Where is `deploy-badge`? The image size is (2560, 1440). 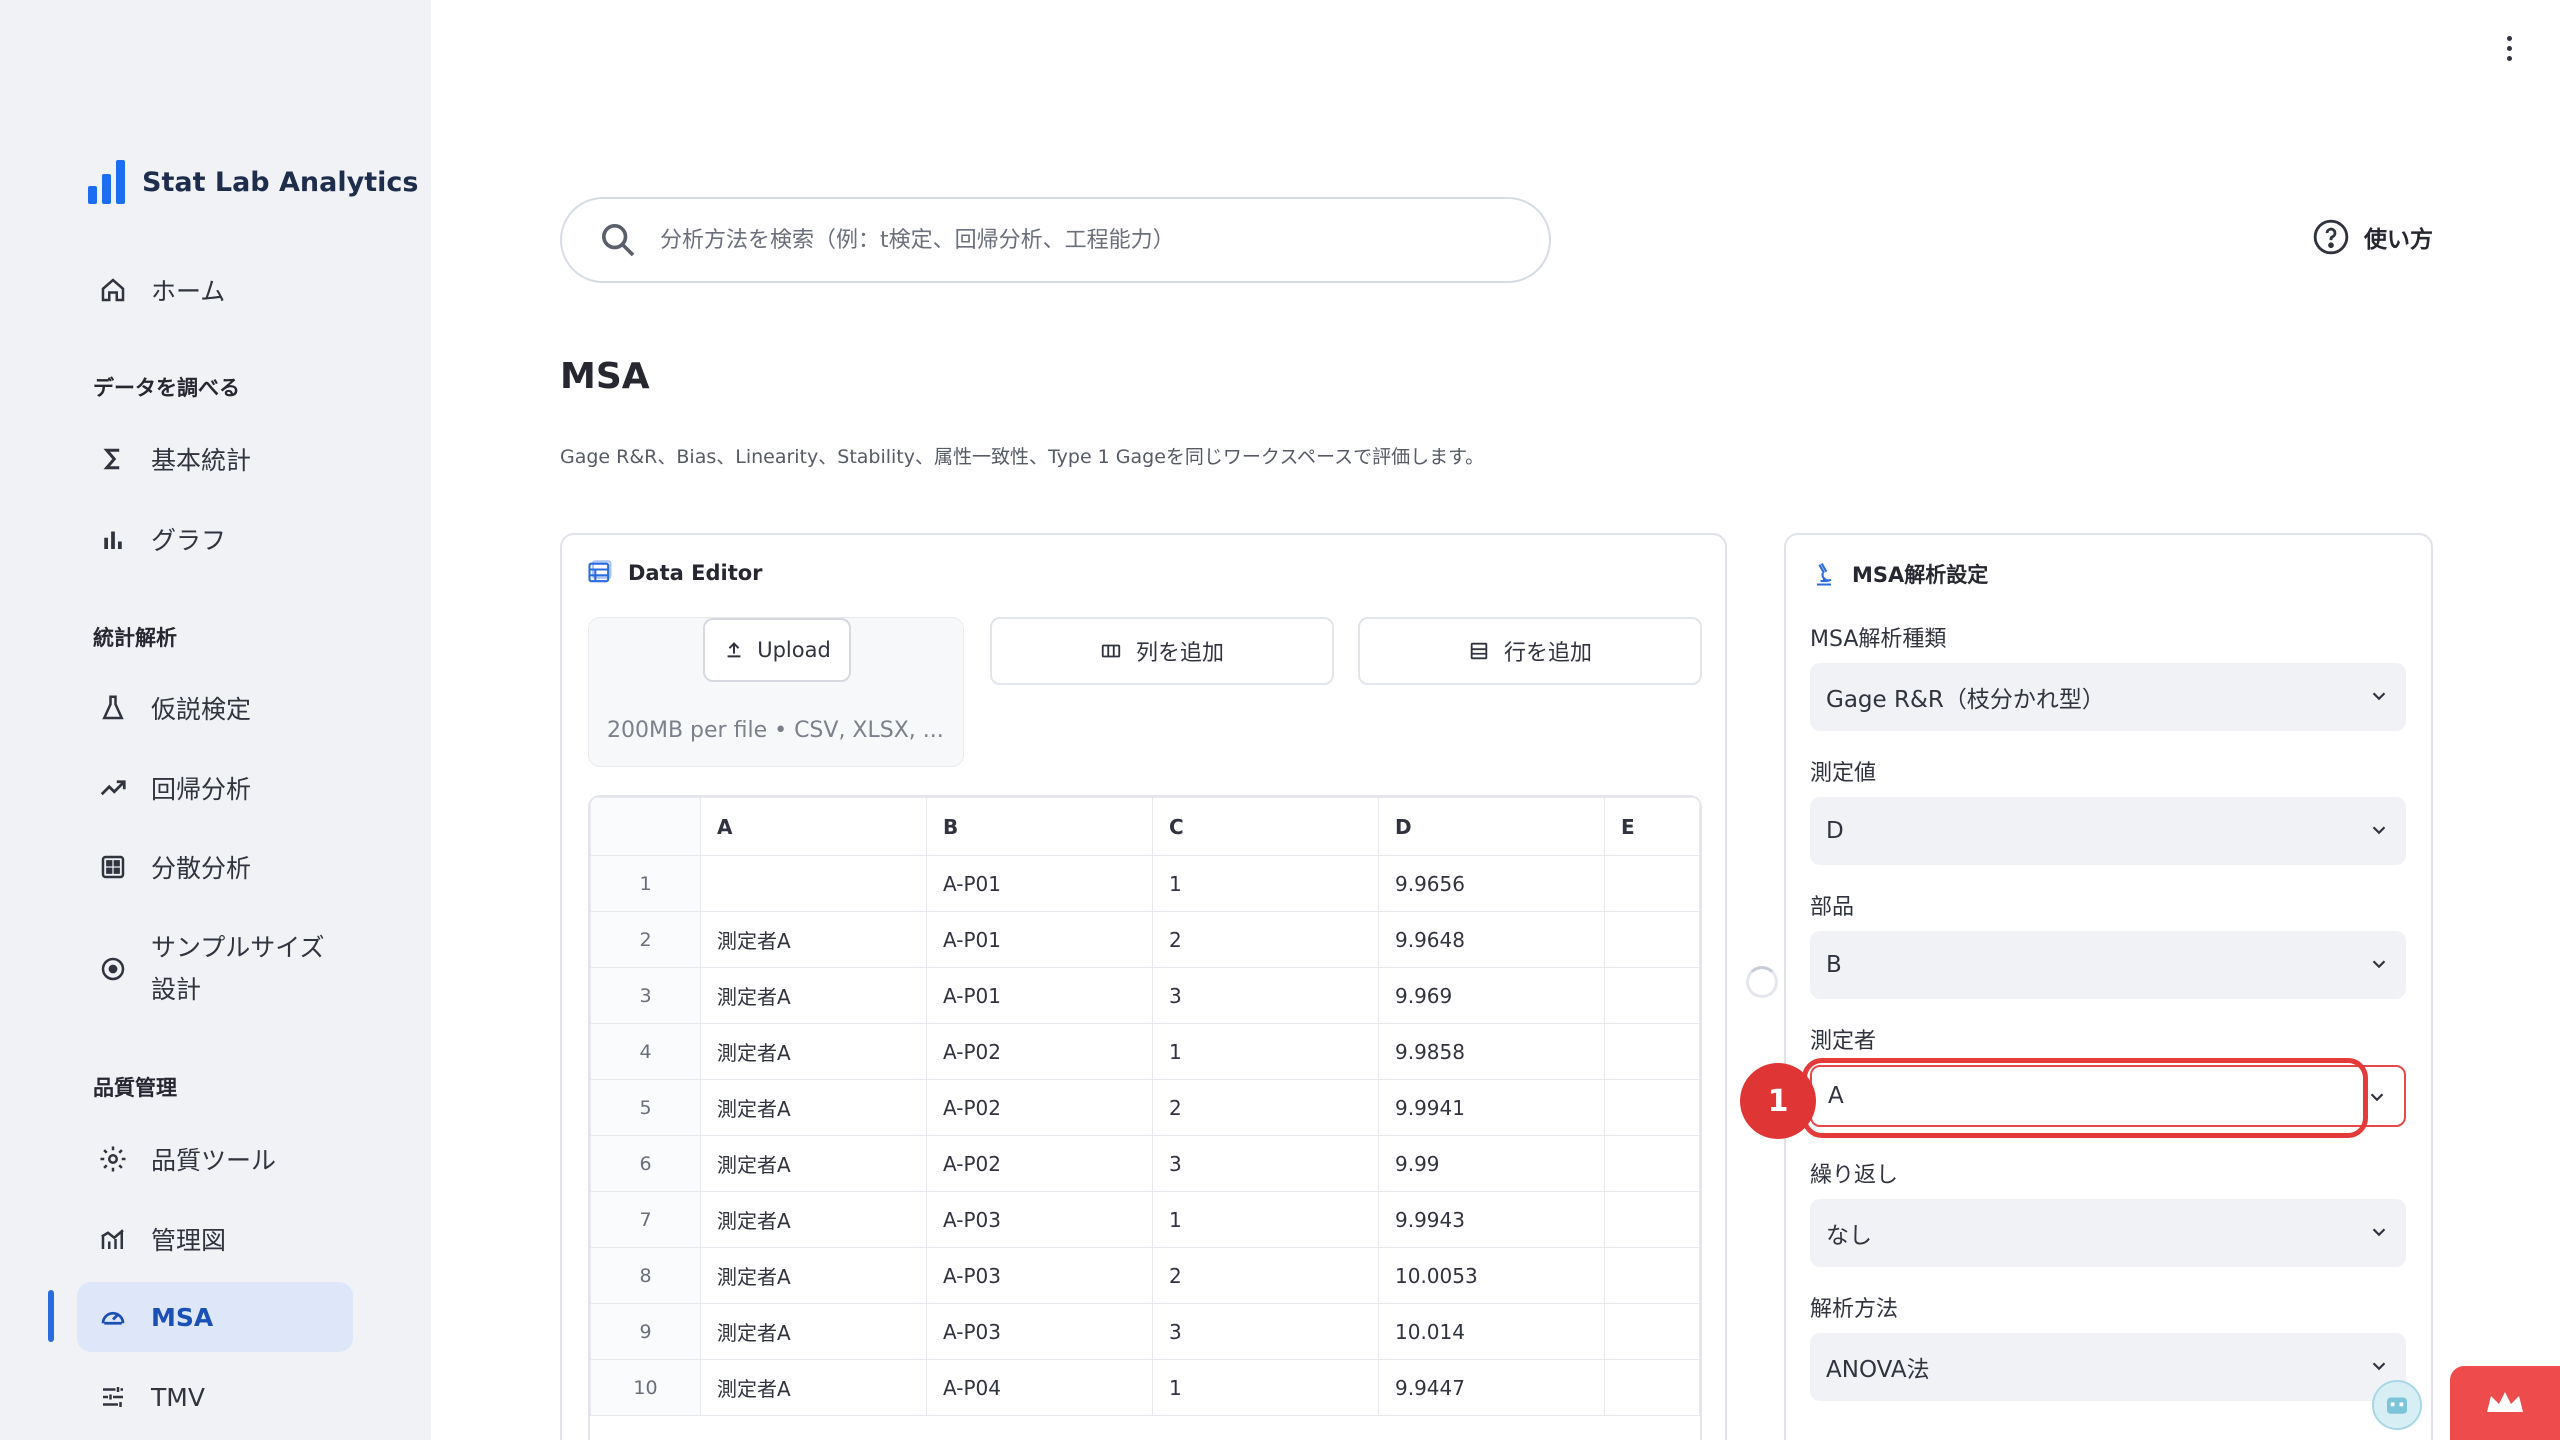 deploy-badge is located at coordinates (2505, 1403).